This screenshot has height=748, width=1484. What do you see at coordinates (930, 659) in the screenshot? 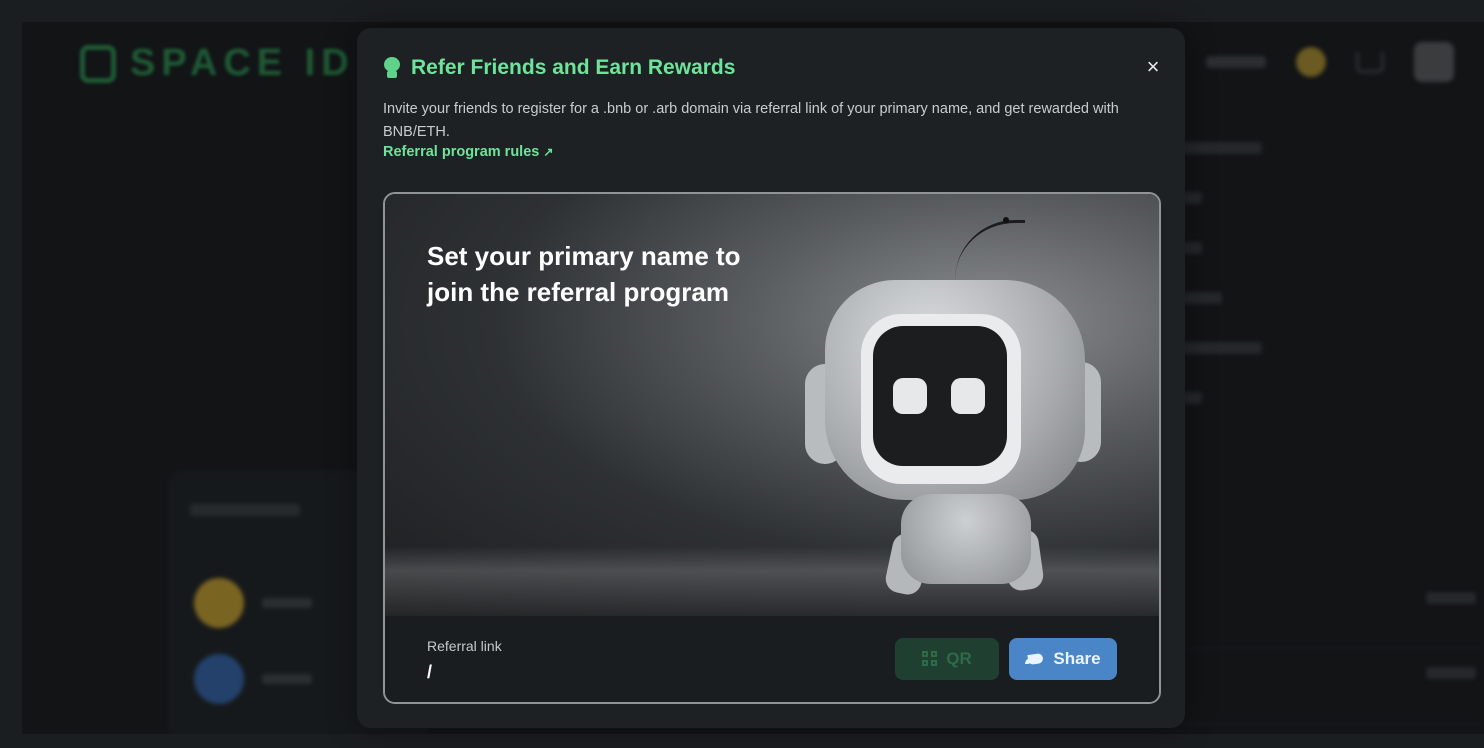
I see `qr-code-icon` at bounding box center [930, 659].